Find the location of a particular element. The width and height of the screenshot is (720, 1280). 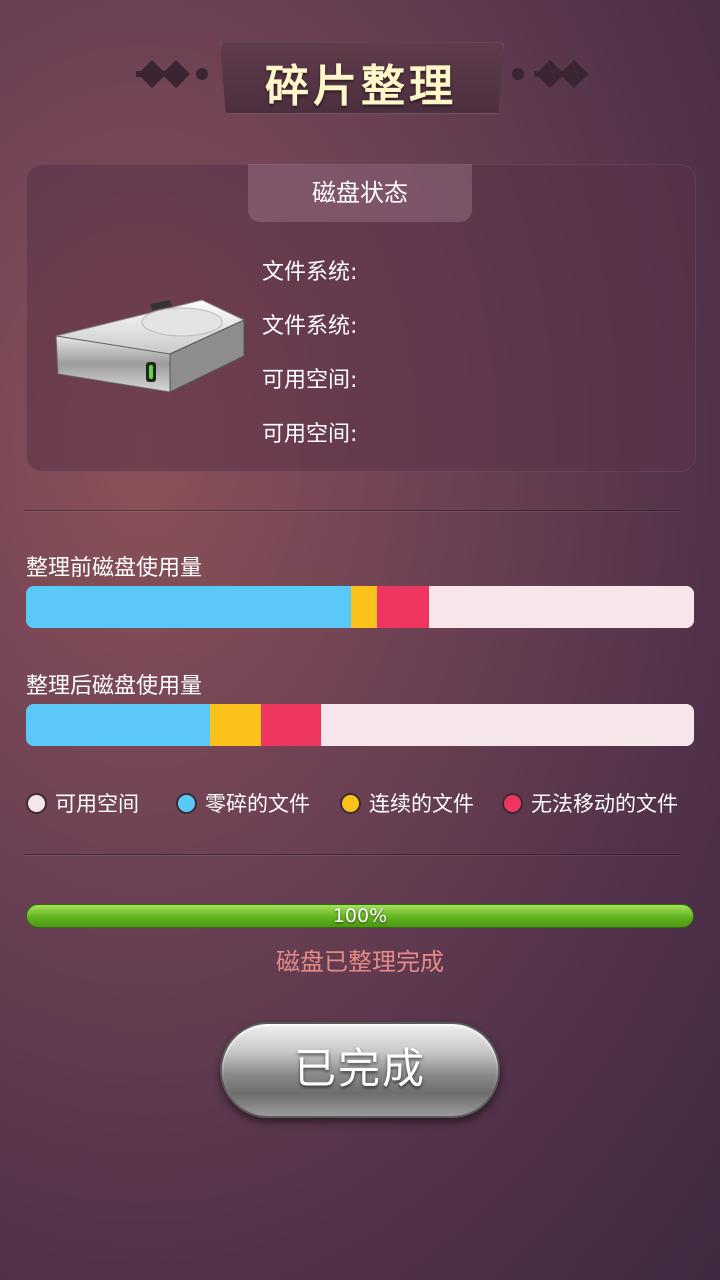

legend-item-free: 可用空间 is located at coordinates (82, 803).